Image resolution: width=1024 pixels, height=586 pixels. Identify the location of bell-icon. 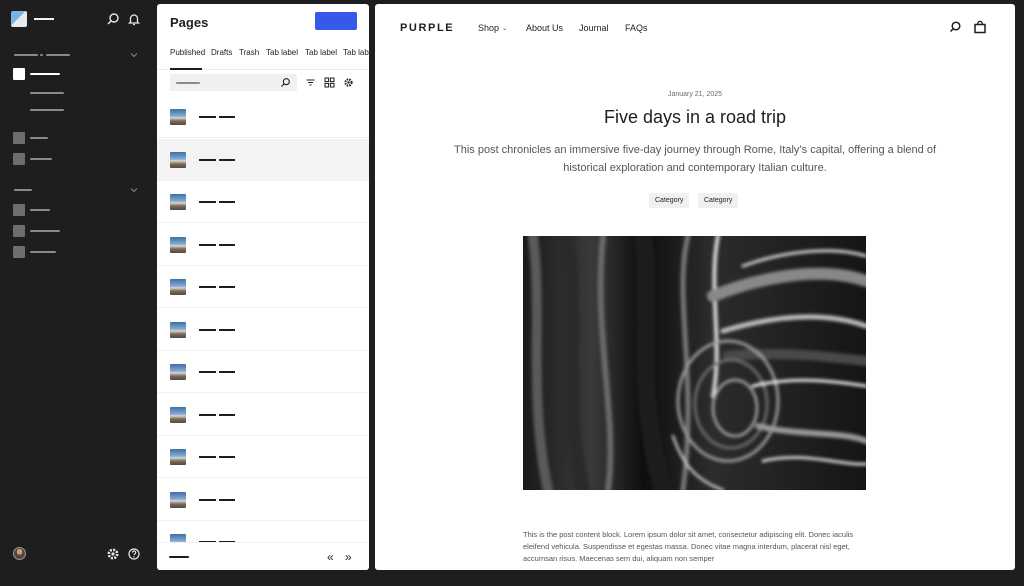
(134, 19).